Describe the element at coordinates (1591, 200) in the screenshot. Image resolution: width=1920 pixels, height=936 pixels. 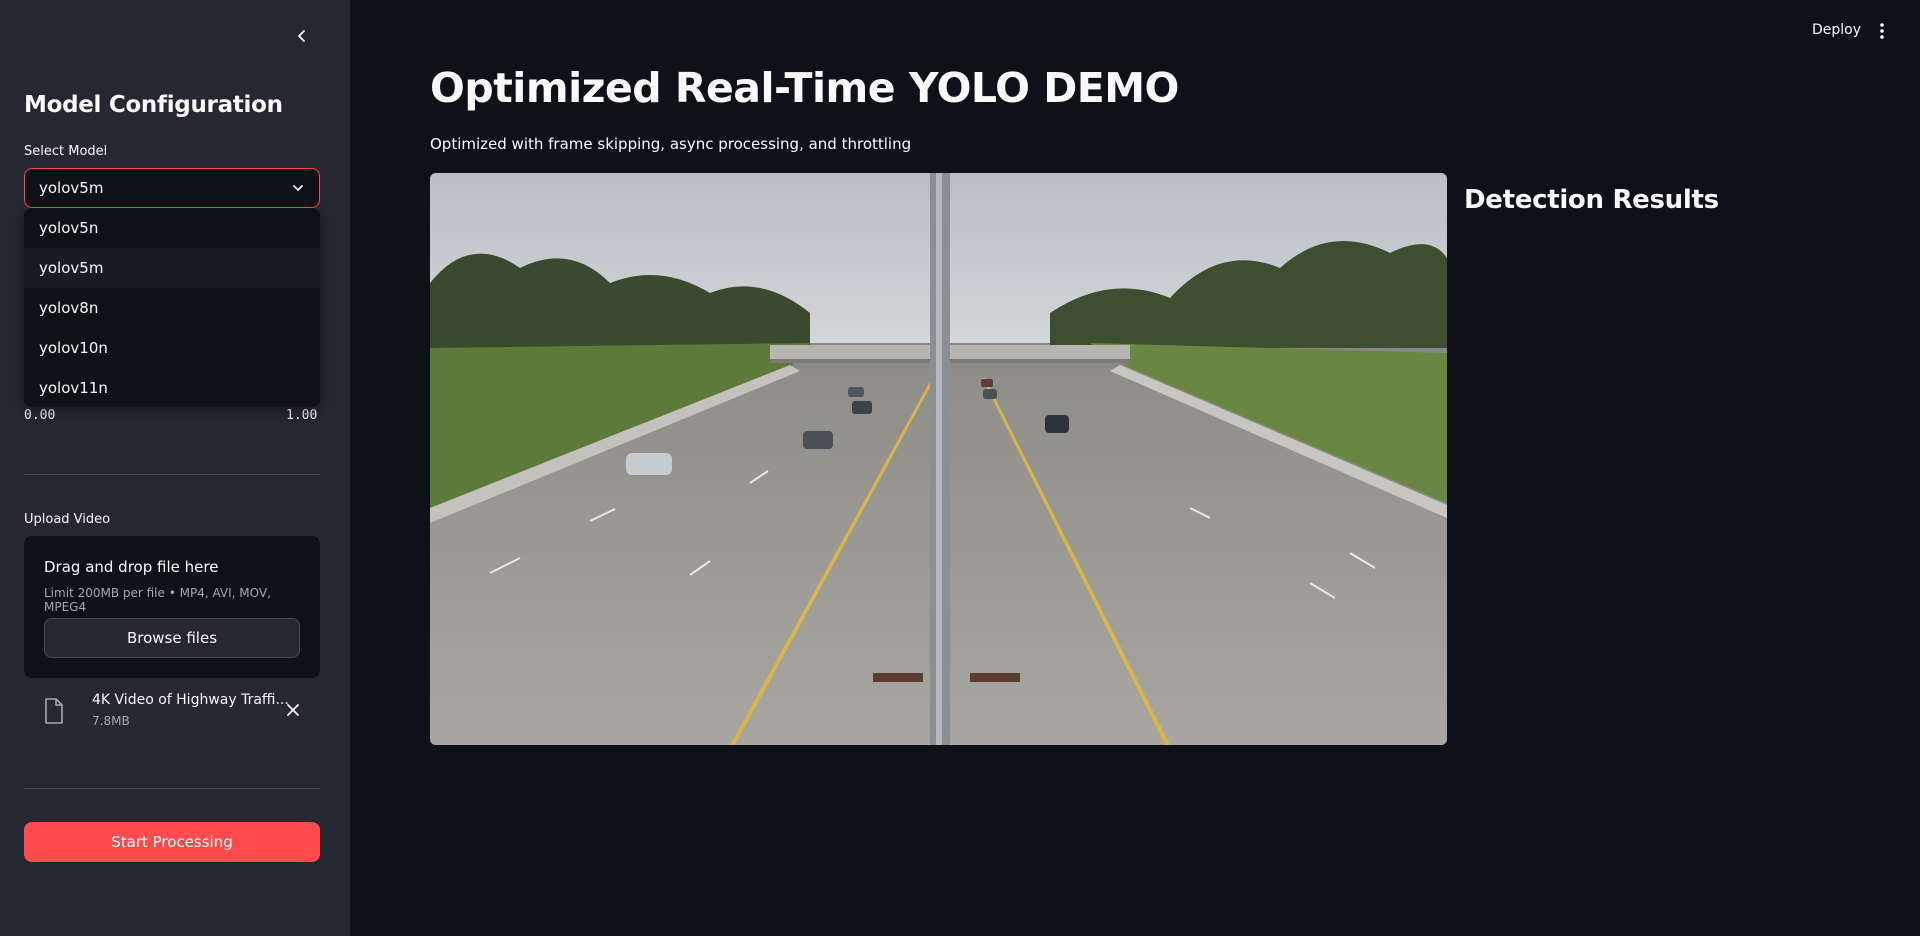
I see `detection-results-title: Detection Results` at that location.